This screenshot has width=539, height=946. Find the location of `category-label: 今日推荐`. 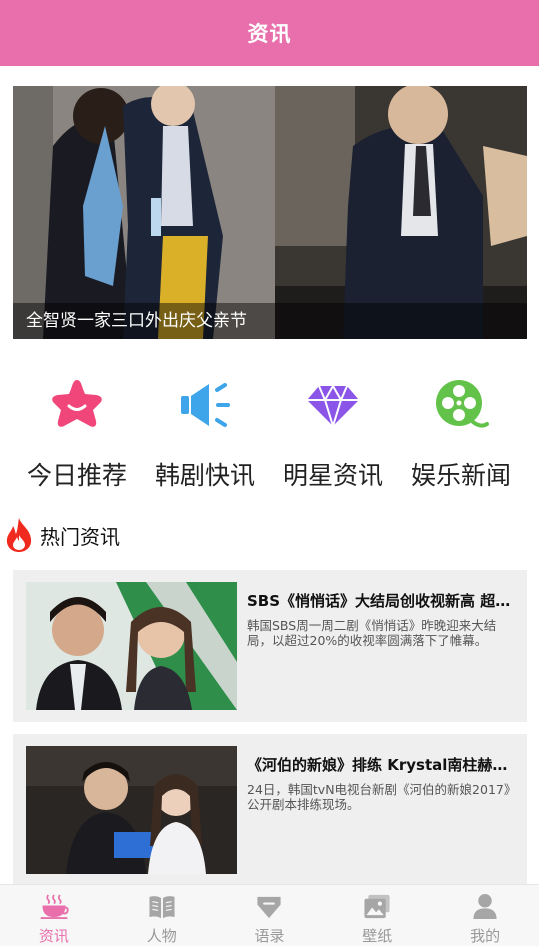

category-label: 今日推荐 is located at coordinates (76, 475).